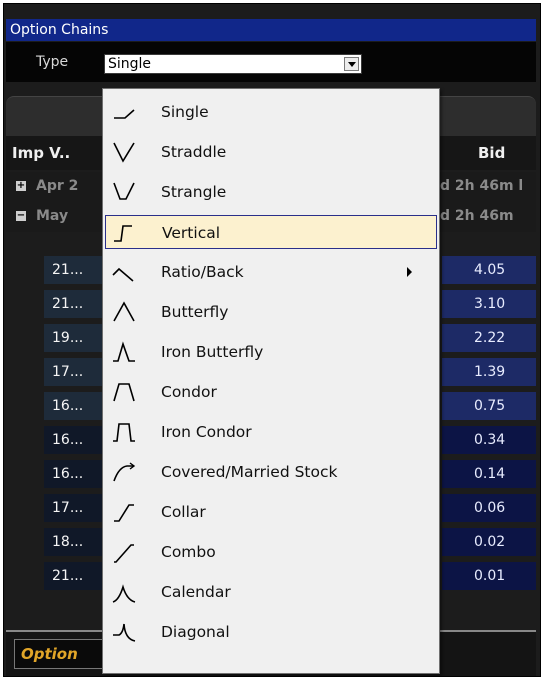 Image resolution: width=542 pixels, height=677 pixels. What do you see at coordinates (491, 153) in the screenshot?
I see `header-bid: Bid` at bounding box center [491, 153].